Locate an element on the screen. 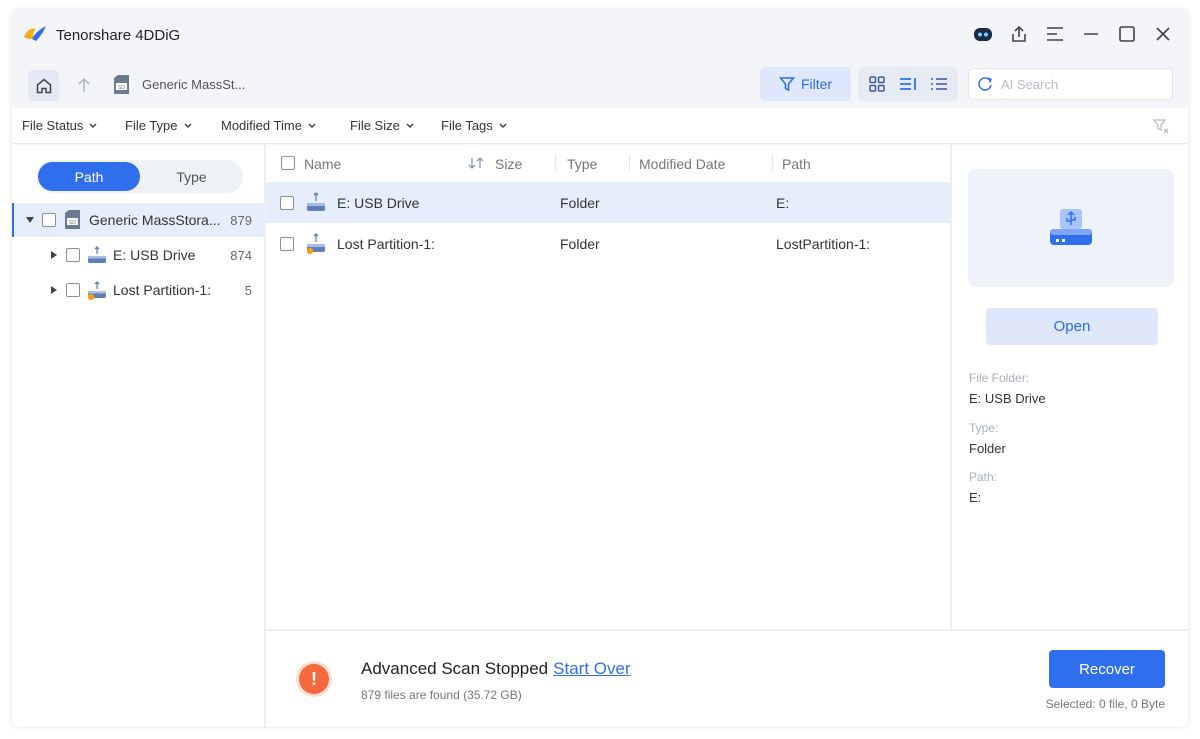 This screenshot has height=739, width=1200. preview-area is located at coordinates (1071, 228).